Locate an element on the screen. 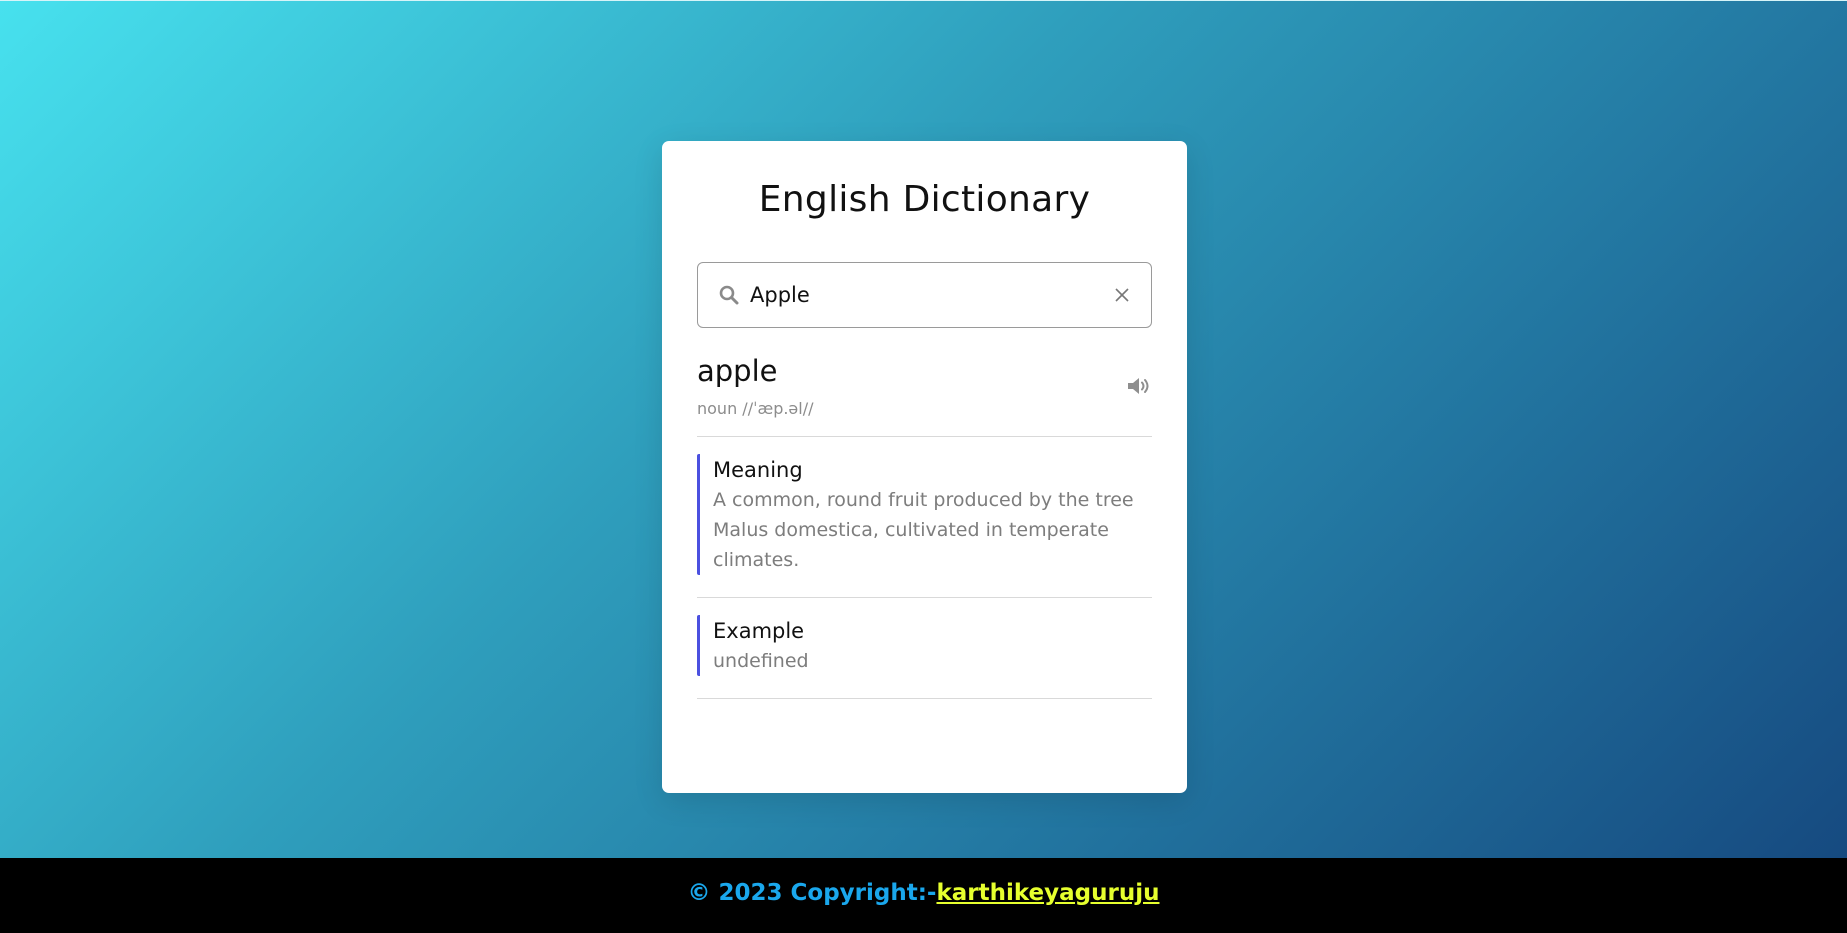 Image resolution: width=1847 pixels, height=933 pixels. example-section: Example undefined is located at coordinates (924, 657).